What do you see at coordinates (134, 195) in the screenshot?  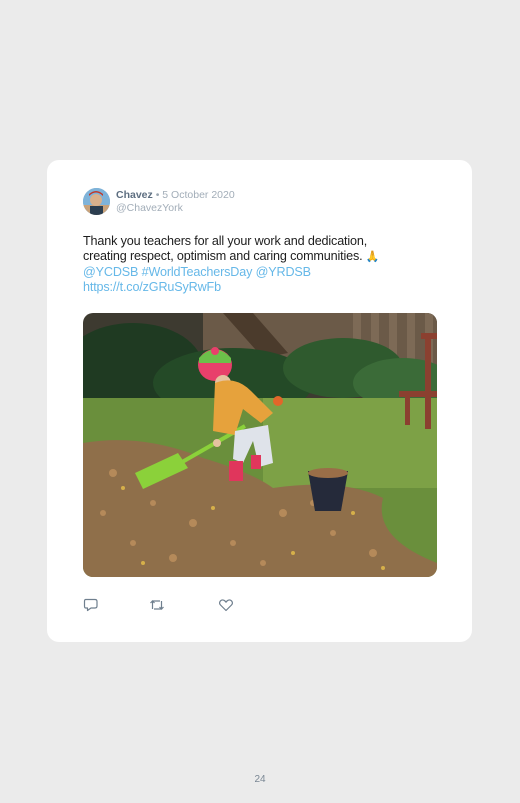 I see `author-name: Chavez` at bounding box center [134, 195].